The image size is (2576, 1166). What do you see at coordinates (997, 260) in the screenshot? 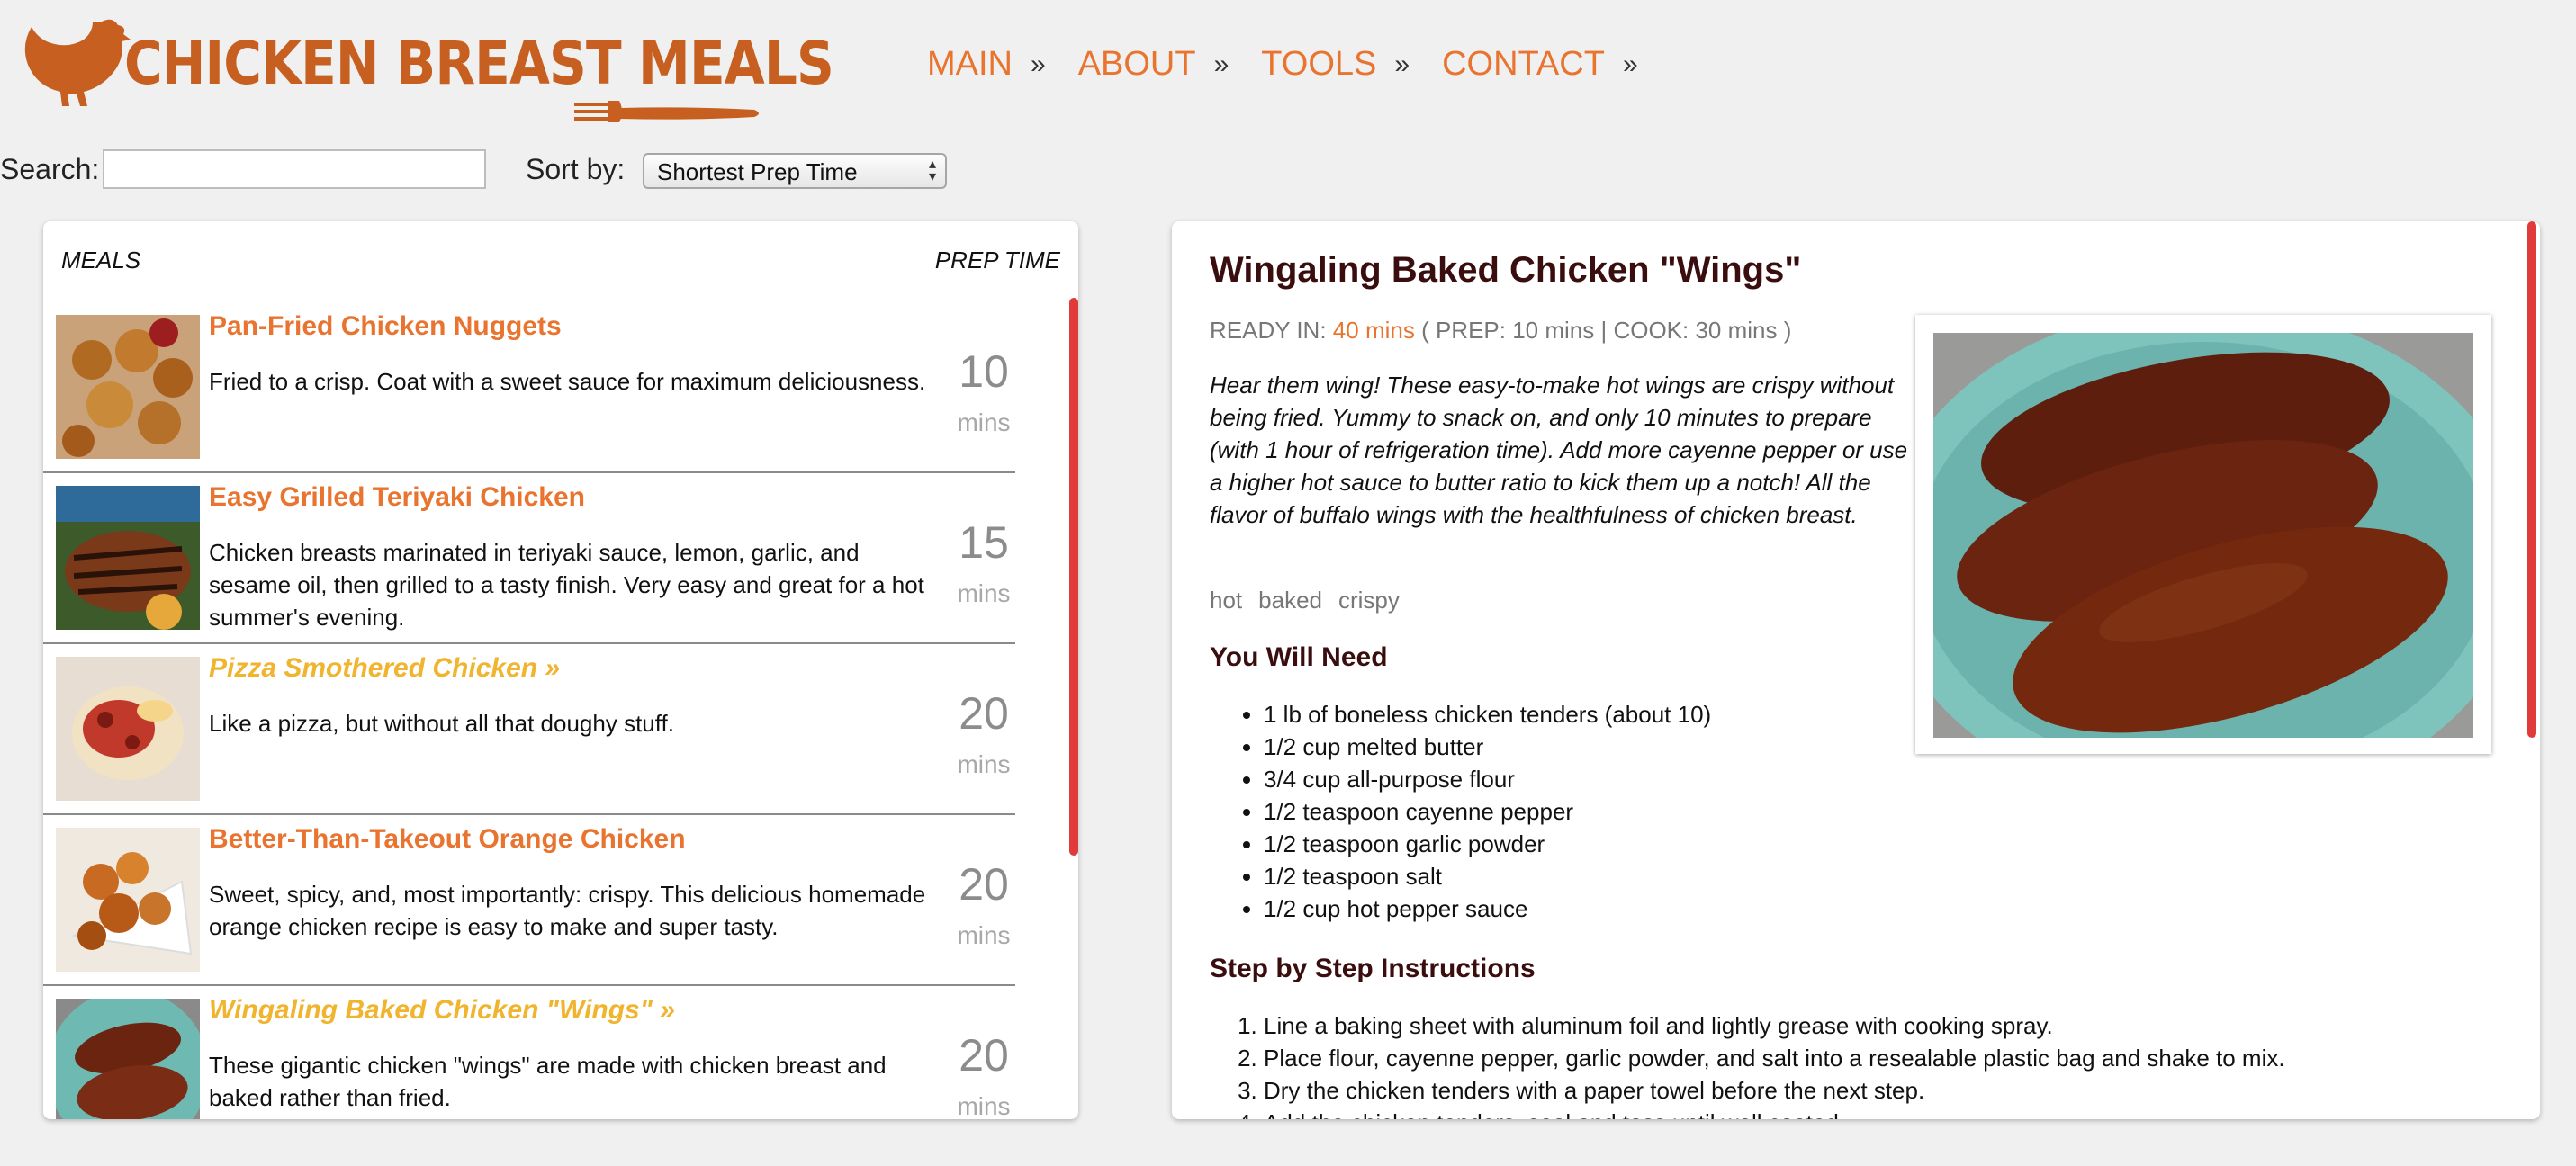
I see `prep-time-column-header: PREP TIME` at bounding box center [997, 260].